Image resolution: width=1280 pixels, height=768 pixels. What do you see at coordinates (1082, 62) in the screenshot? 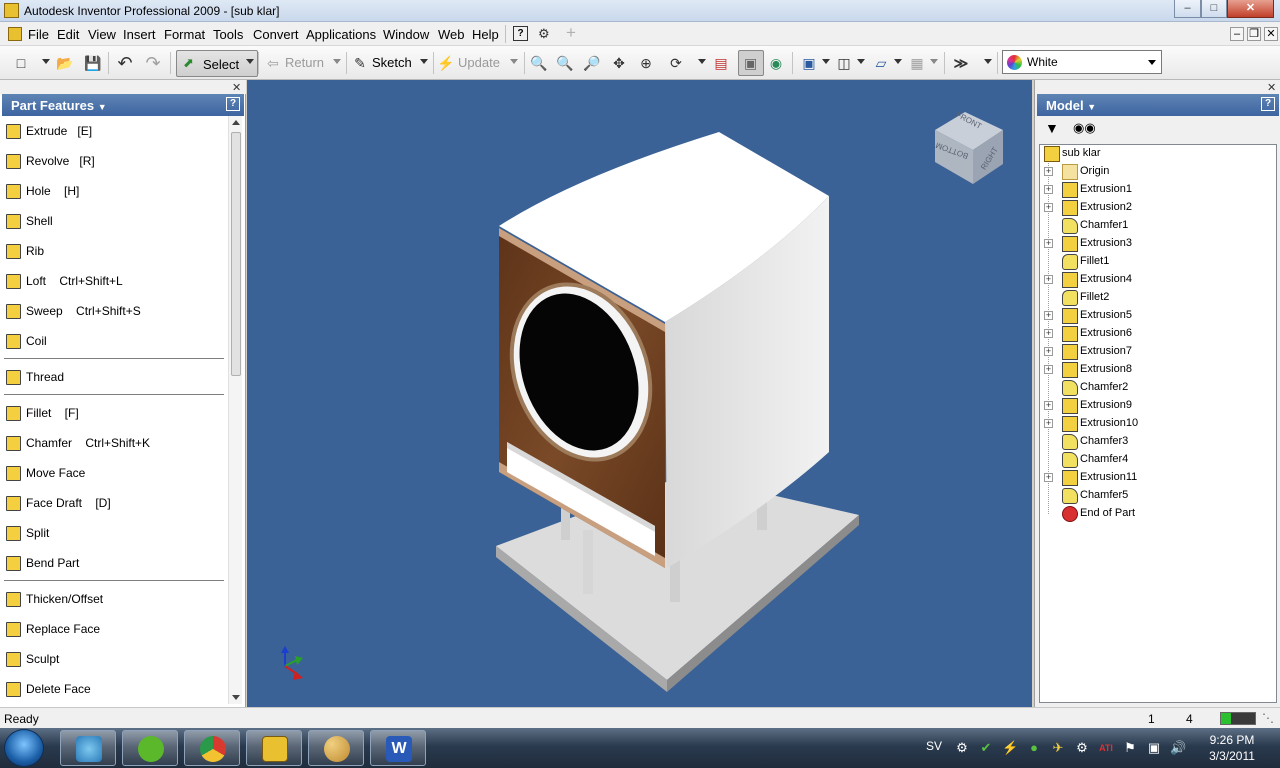
I see `color-style-dropdown: White` at bounding box center [1082, 62].